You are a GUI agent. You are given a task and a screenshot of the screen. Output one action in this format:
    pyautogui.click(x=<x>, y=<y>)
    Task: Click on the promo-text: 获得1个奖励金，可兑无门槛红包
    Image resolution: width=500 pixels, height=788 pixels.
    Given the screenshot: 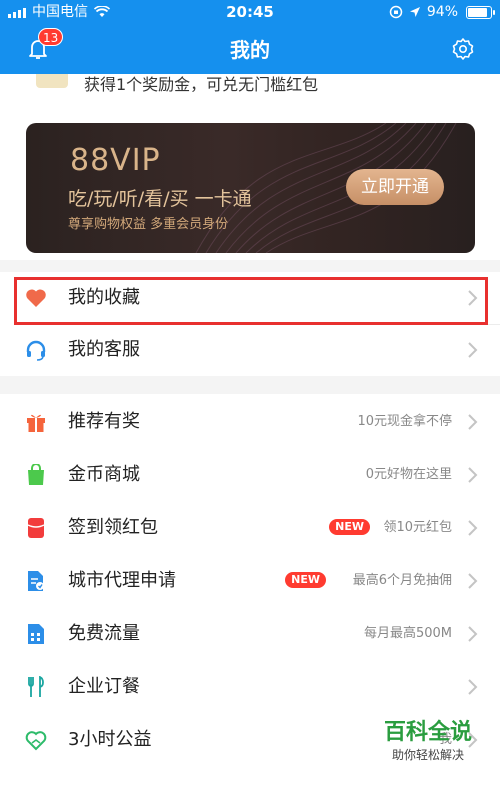 What is the action you would take?
    pyautogui.click(x=201, y=83)
    